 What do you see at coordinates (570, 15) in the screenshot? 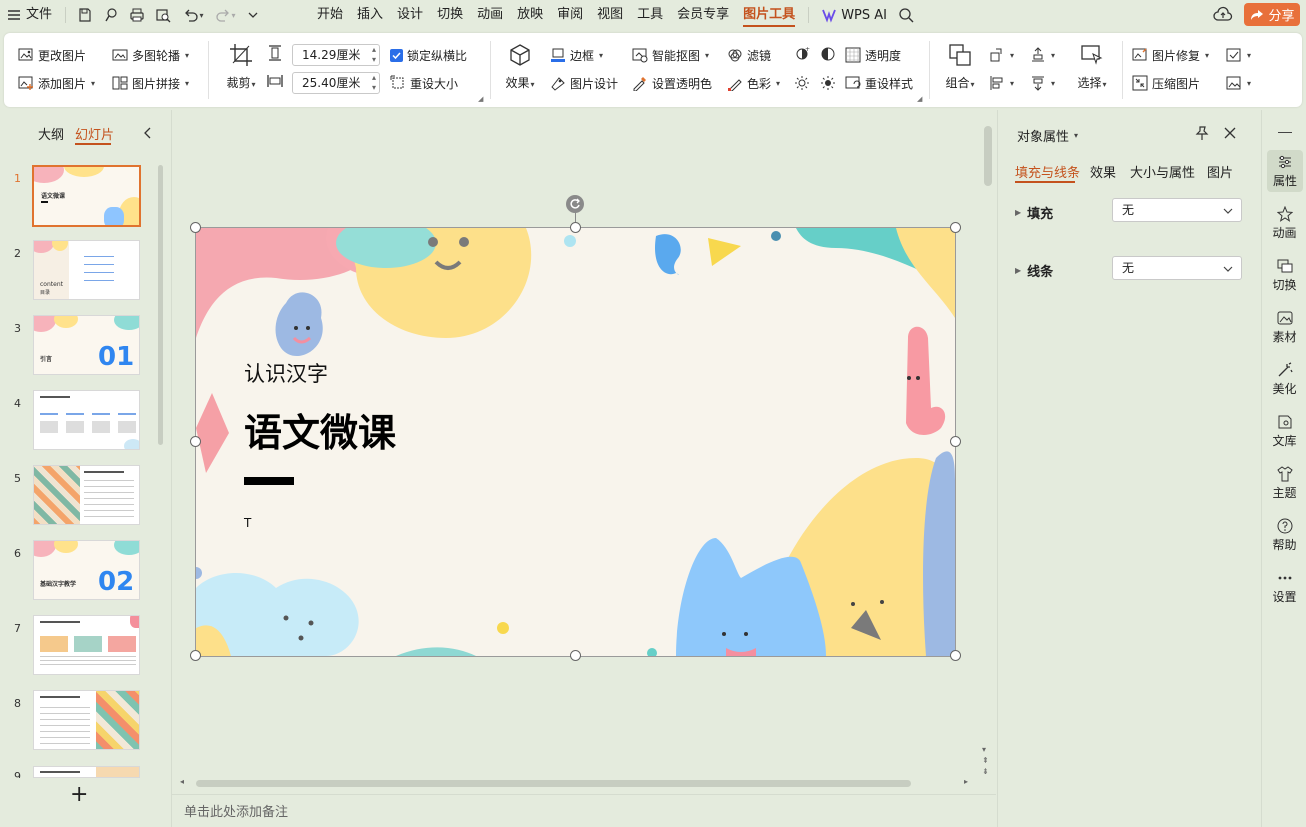
I see `tab-review: 审阅` at bounding box center [570, 15].